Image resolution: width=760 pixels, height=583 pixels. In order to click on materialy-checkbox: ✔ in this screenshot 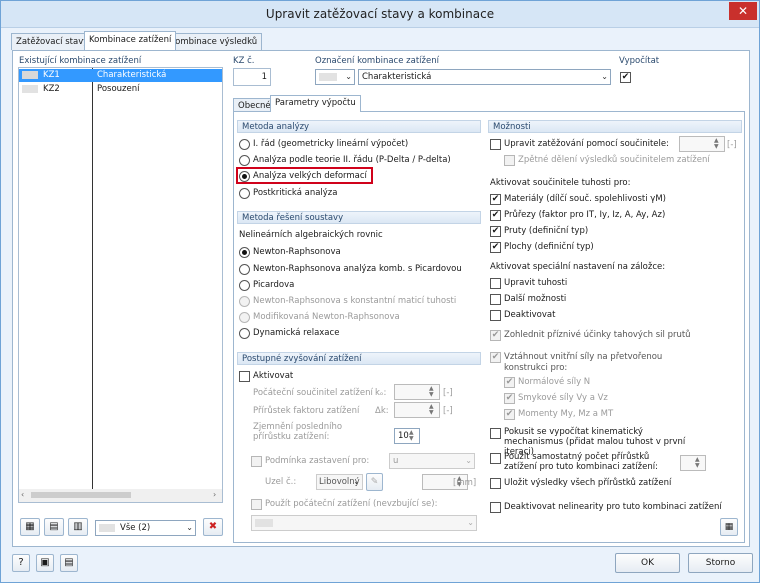, I will do `click(495, 199)`.